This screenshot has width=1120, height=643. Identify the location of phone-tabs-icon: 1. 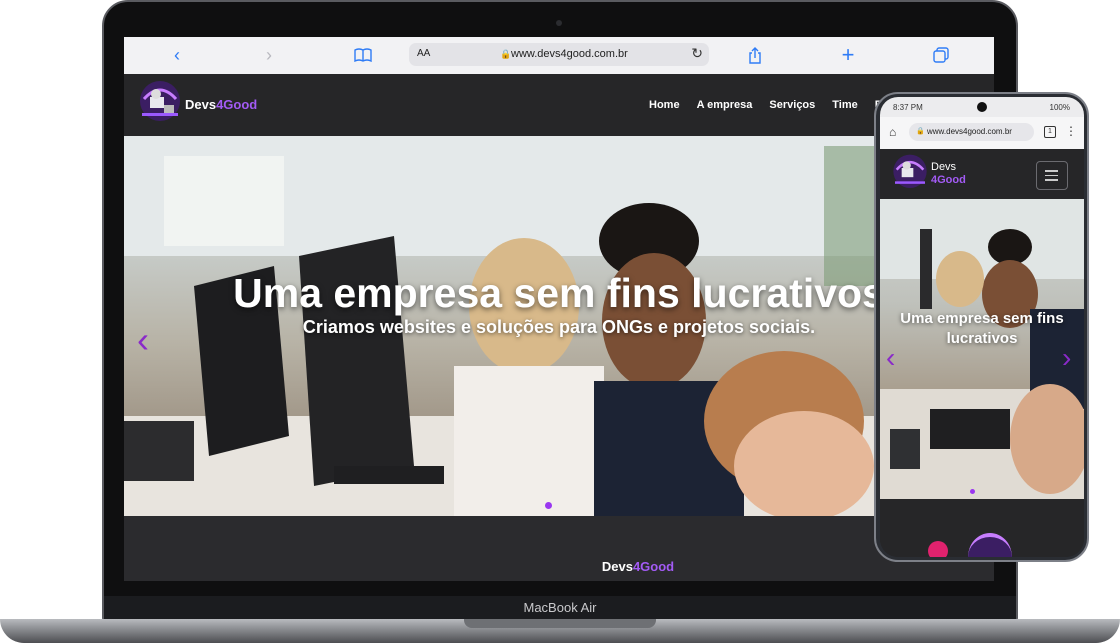
(1050, 132).